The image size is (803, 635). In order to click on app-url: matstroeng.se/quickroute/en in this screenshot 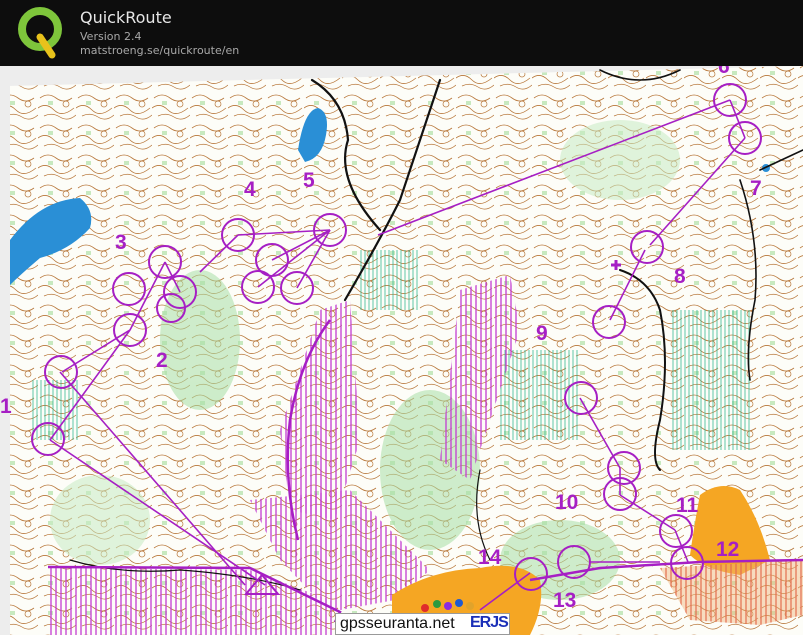, I will do `click(159, 50)`.